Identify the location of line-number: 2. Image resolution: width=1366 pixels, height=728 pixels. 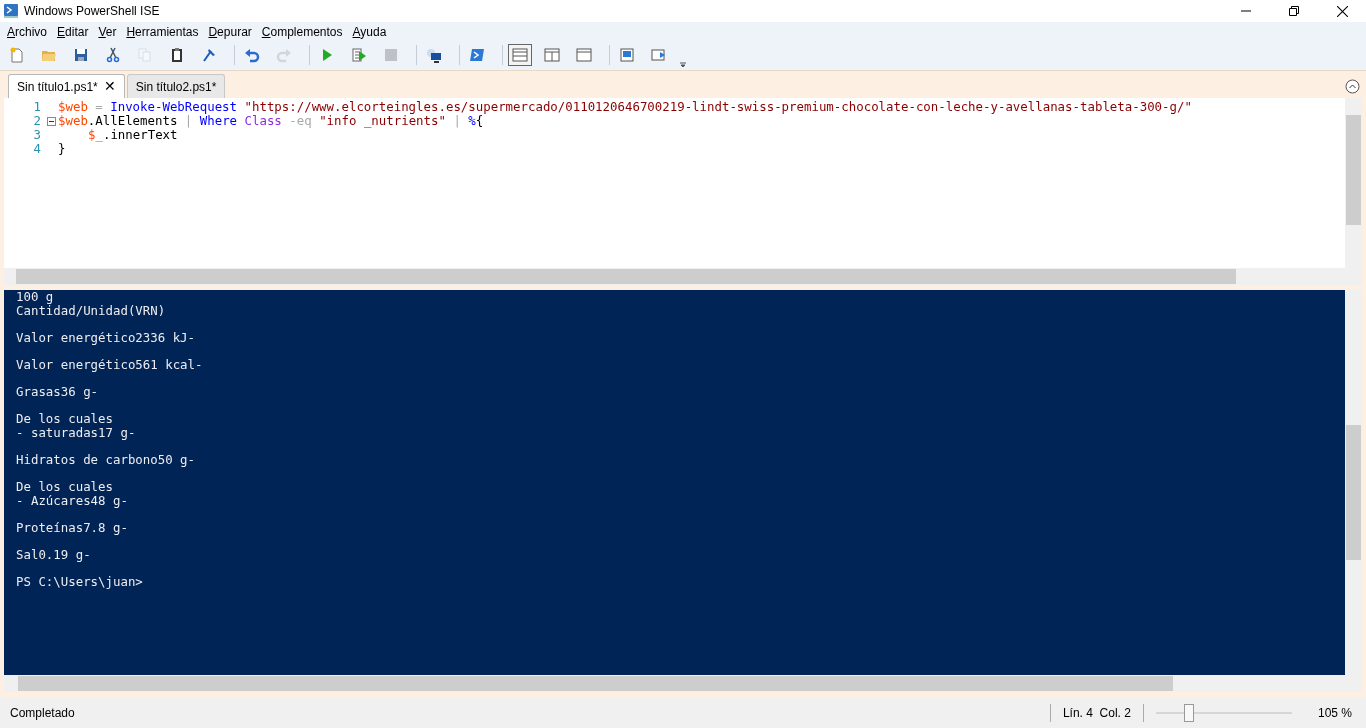
(37, 121).